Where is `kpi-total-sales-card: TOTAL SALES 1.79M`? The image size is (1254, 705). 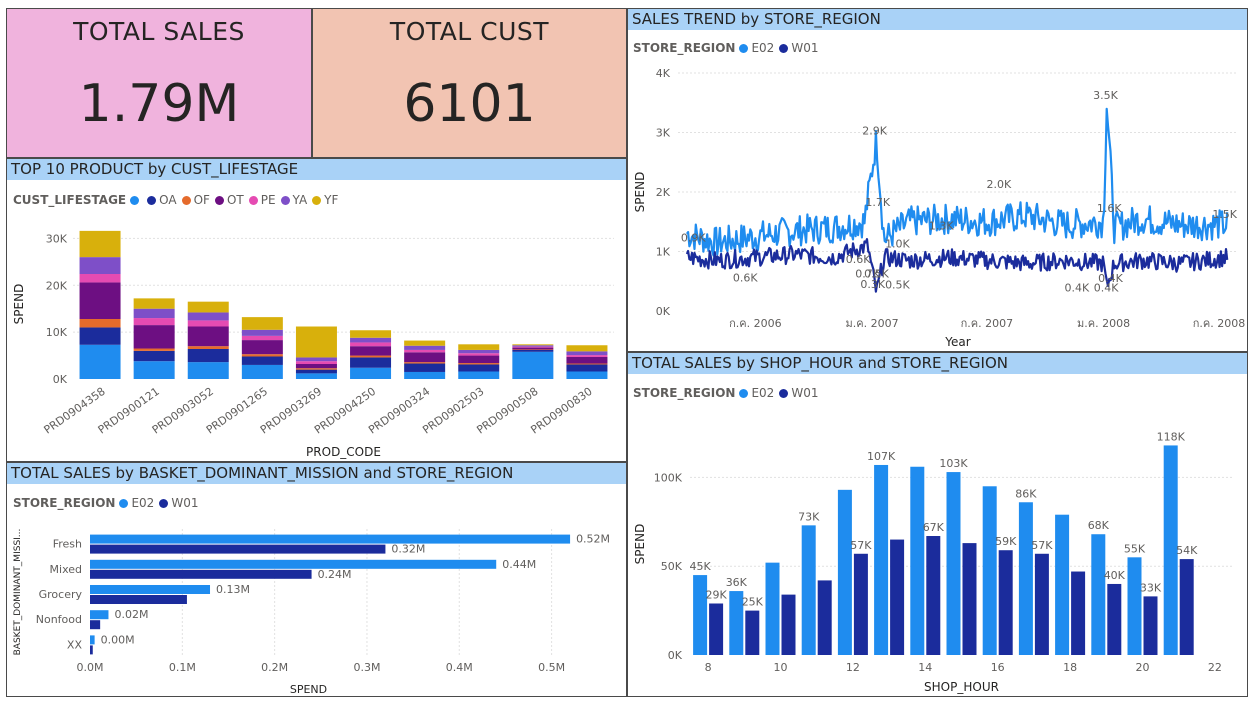 kpi-total-sales-card: TOTAL SALES 1.79M is located at coordinates (159, 83).